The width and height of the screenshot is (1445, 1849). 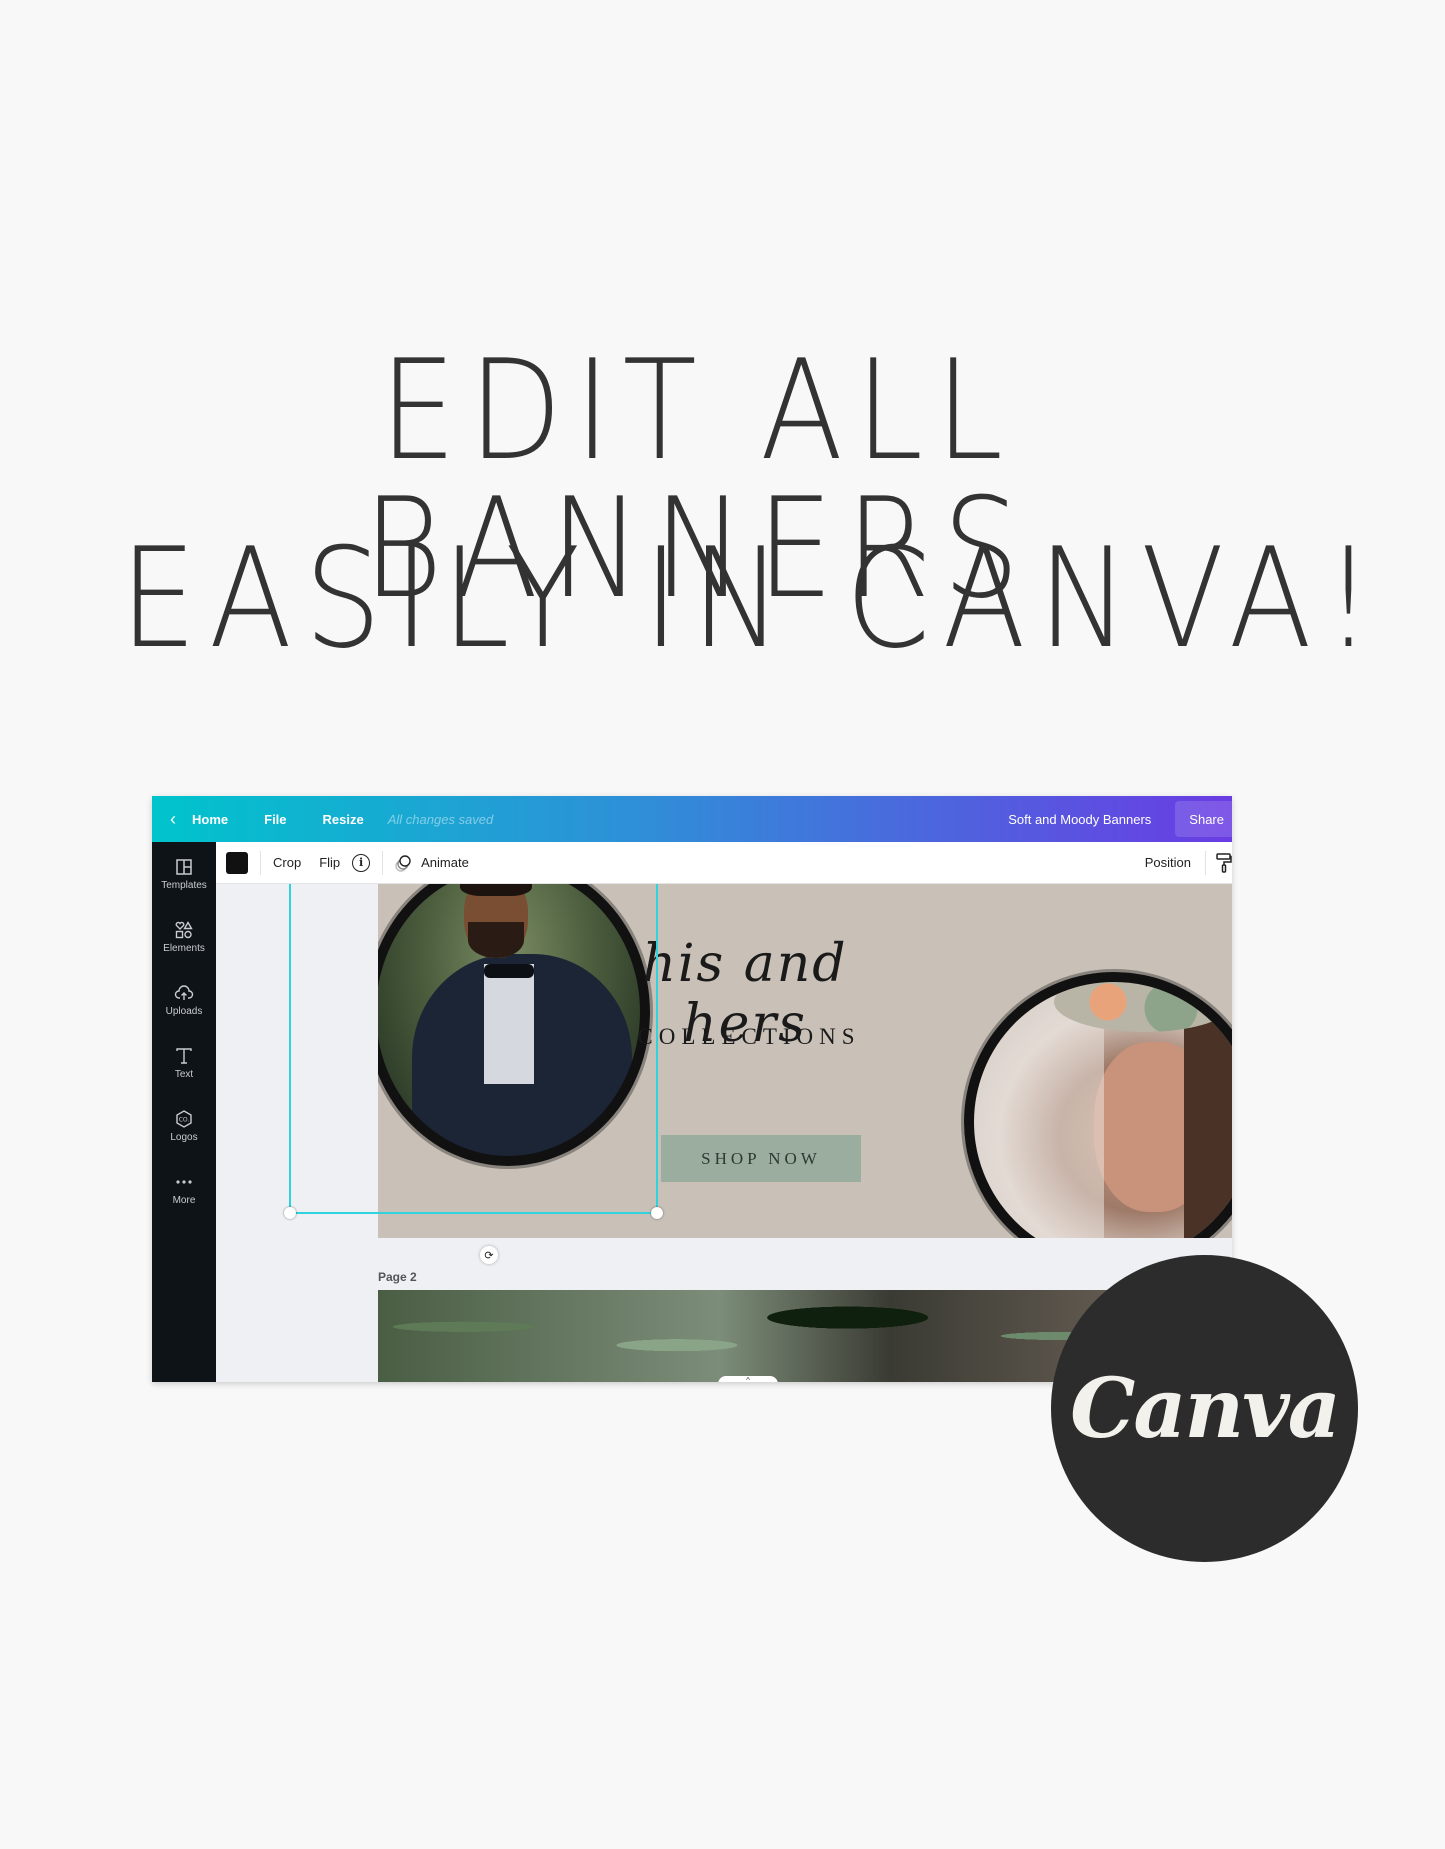 I want to click on svg-text: CO., so click(x=184, y=1119).